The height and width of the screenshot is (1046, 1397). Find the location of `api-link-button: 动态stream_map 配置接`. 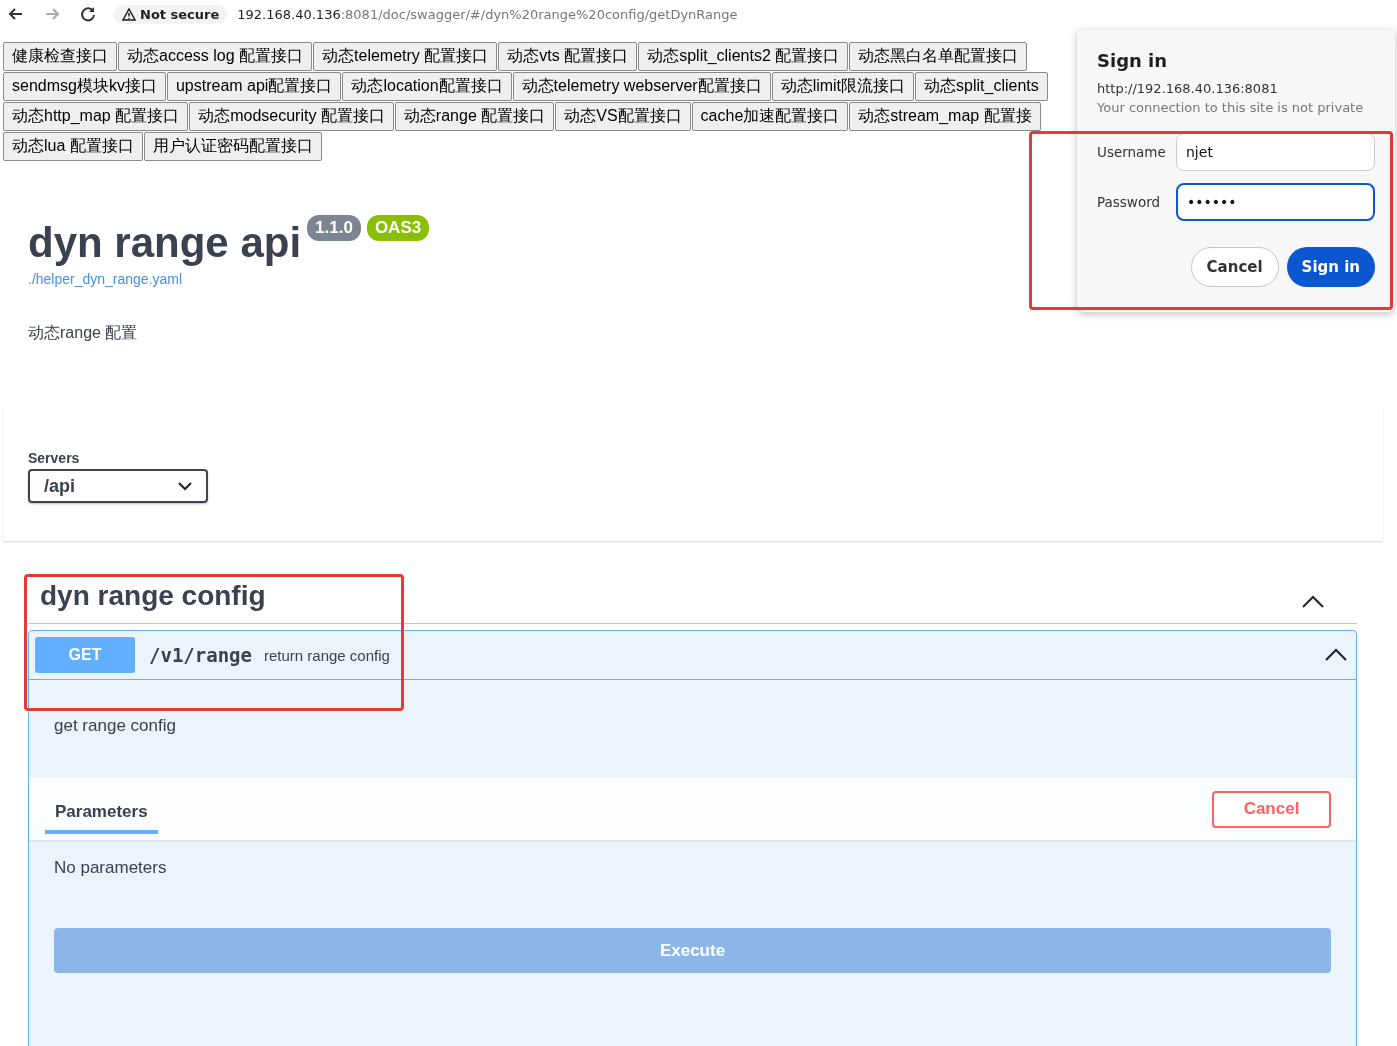

api-link-button: 动态stream_map 配置接 is located at coordinates (945, 116).